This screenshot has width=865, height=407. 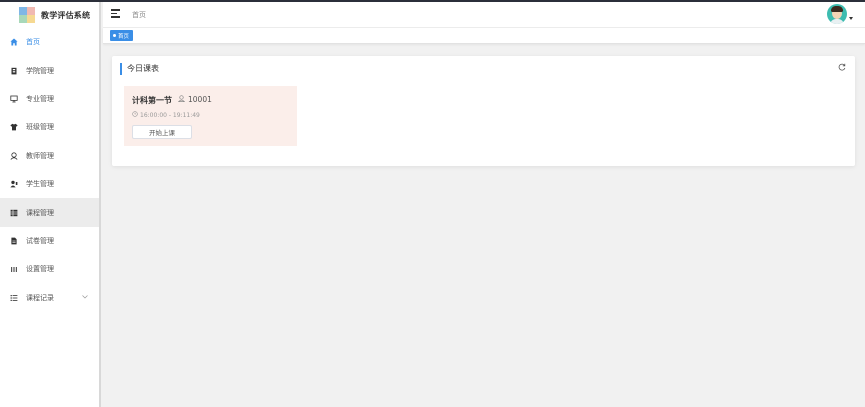 I want to click on building-icon, so click(x=14, y=71).